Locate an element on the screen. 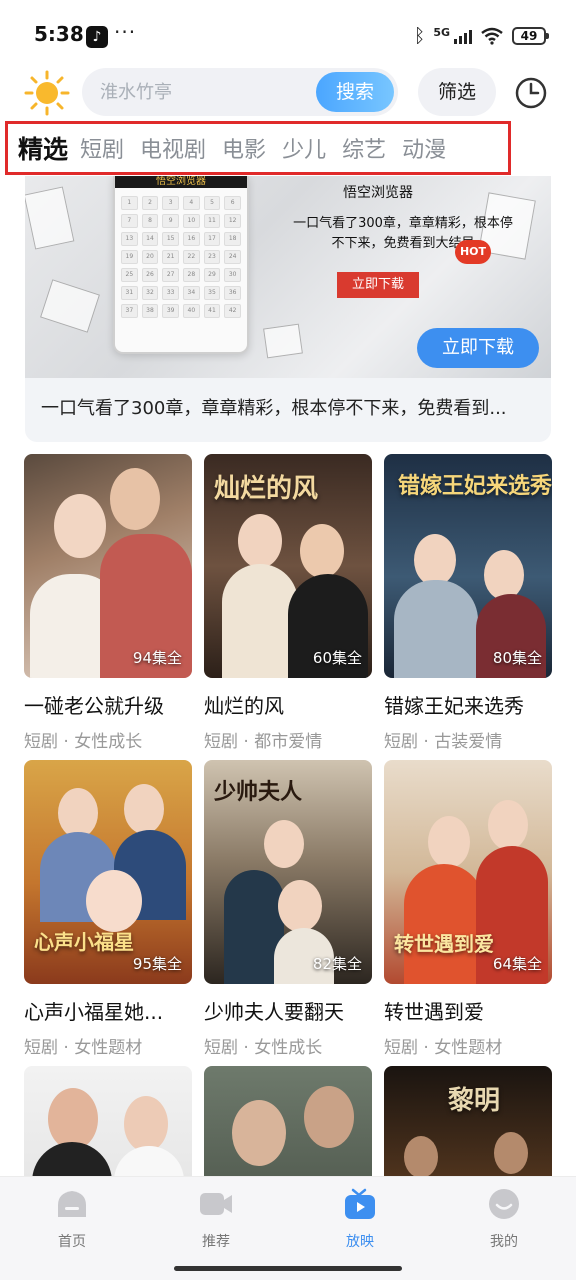  episode-count: 82集全 is located at coordinates (337, 964).